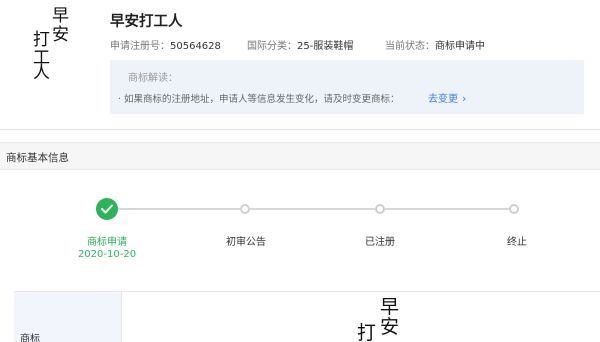 The image size is (600, 342). I want to click on status-value: 商标申请中, so click(460, 46).